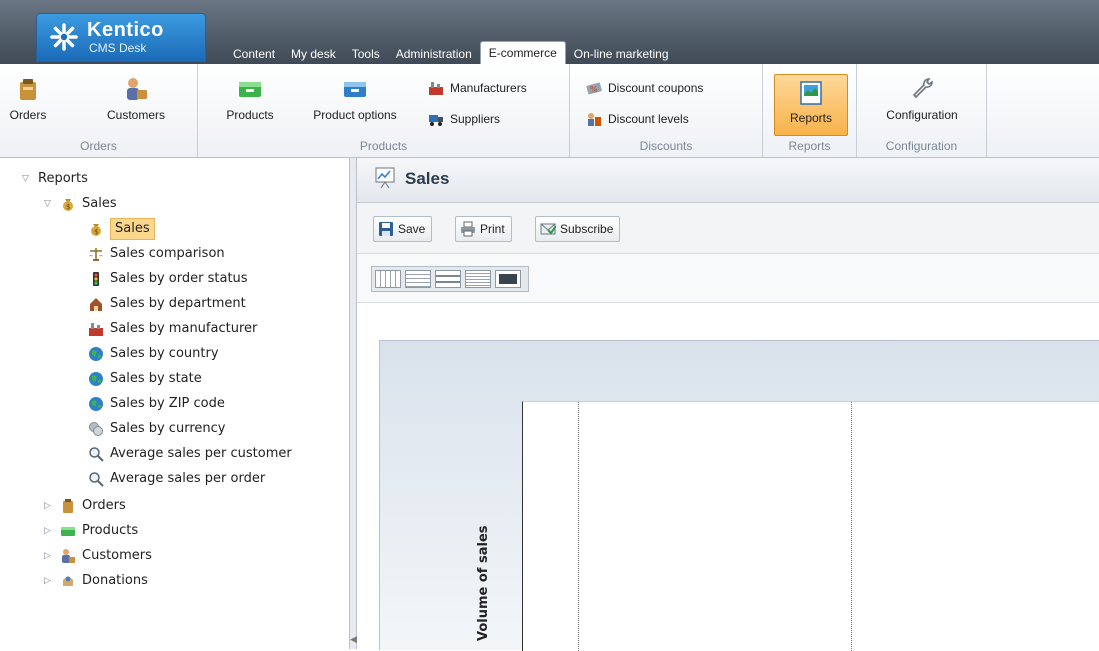 The width and height of the screenshot is (1099, 651). Describe the element at coordinates (96, 379) in the screenshot. I see `globe-icon` at that location.